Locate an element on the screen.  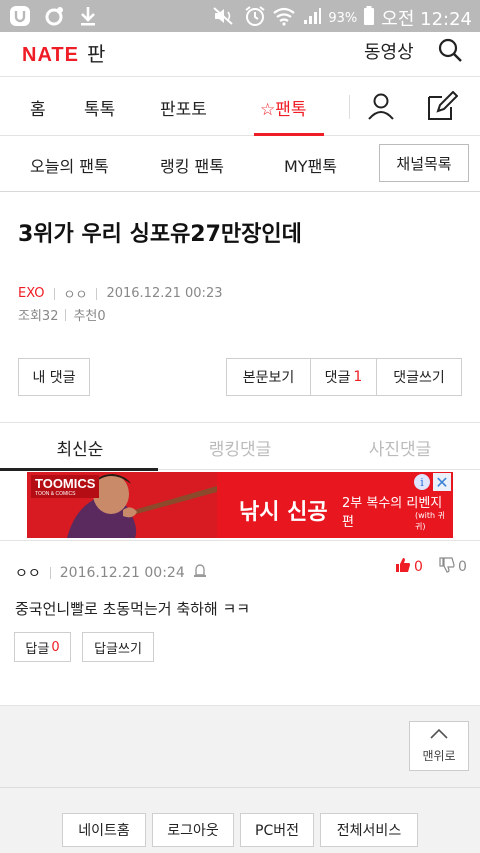
logo-nate-text: NATE is located at coordinates (50, 55).